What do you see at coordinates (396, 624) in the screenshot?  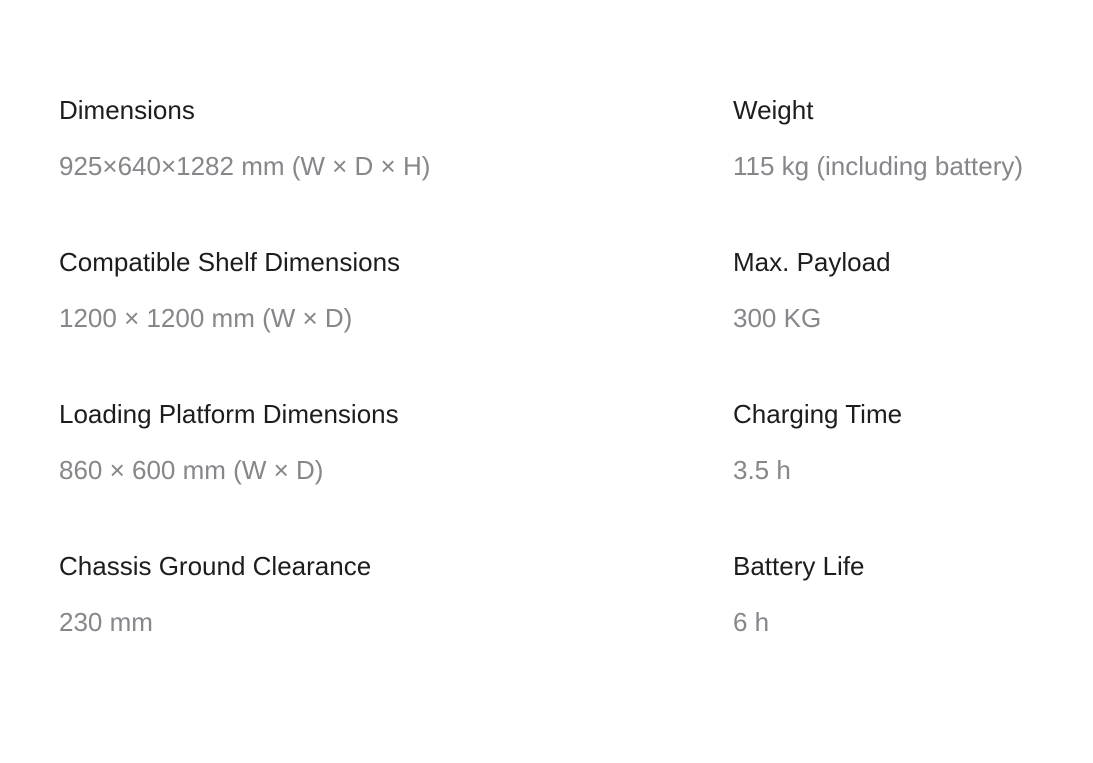 I see `spec-chassis-ground-clearance: Chassis Ground Clearance 230 mm` at bounding box center [396, 624].